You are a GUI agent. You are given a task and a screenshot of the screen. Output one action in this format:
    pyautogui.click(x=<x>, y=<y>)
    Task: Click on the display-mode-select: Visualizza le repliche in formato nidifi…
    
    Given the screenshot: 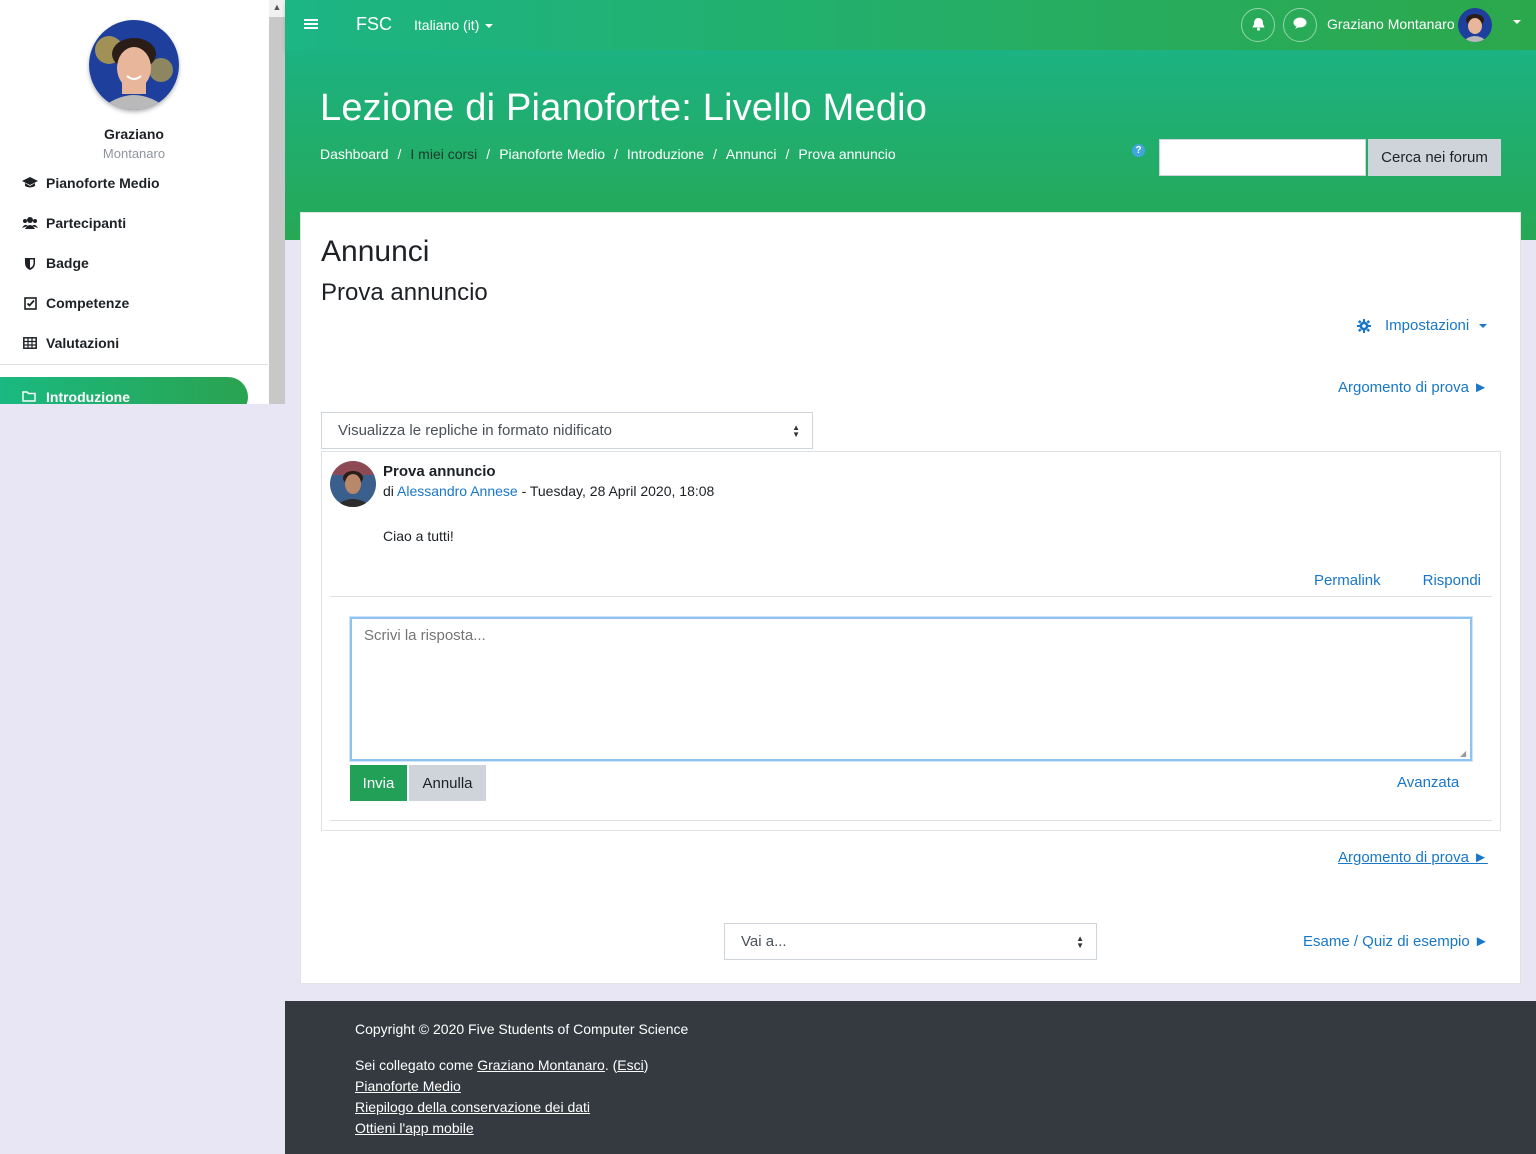 What is the action you would take?
    pyautogui.click(x=567, y=430)
    